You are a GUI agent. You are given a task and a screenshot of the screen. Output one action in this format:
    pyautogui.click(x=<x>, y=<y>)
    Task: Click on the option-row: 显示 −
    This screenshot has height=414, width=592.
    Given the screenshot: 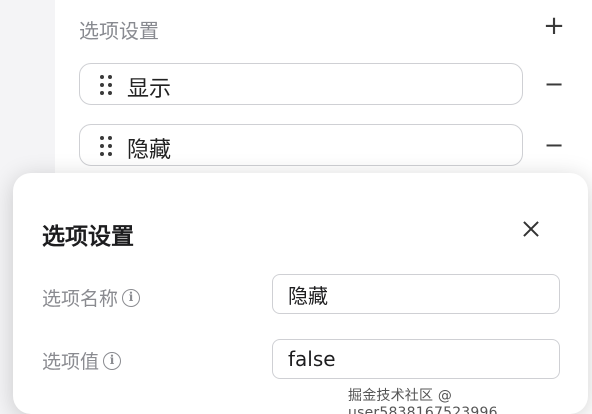 What is the action you would take?
    pyautogui.click(x=329, y=84)
    